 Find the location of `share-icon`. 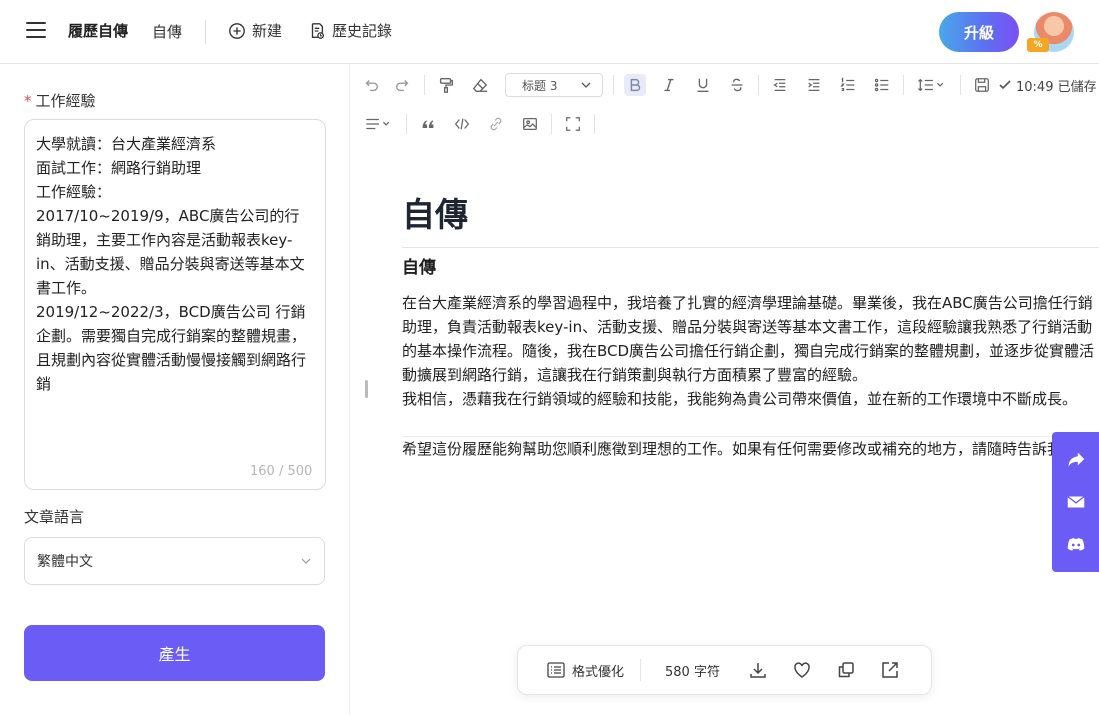

share-icon is located at coordinates (1076, 459).